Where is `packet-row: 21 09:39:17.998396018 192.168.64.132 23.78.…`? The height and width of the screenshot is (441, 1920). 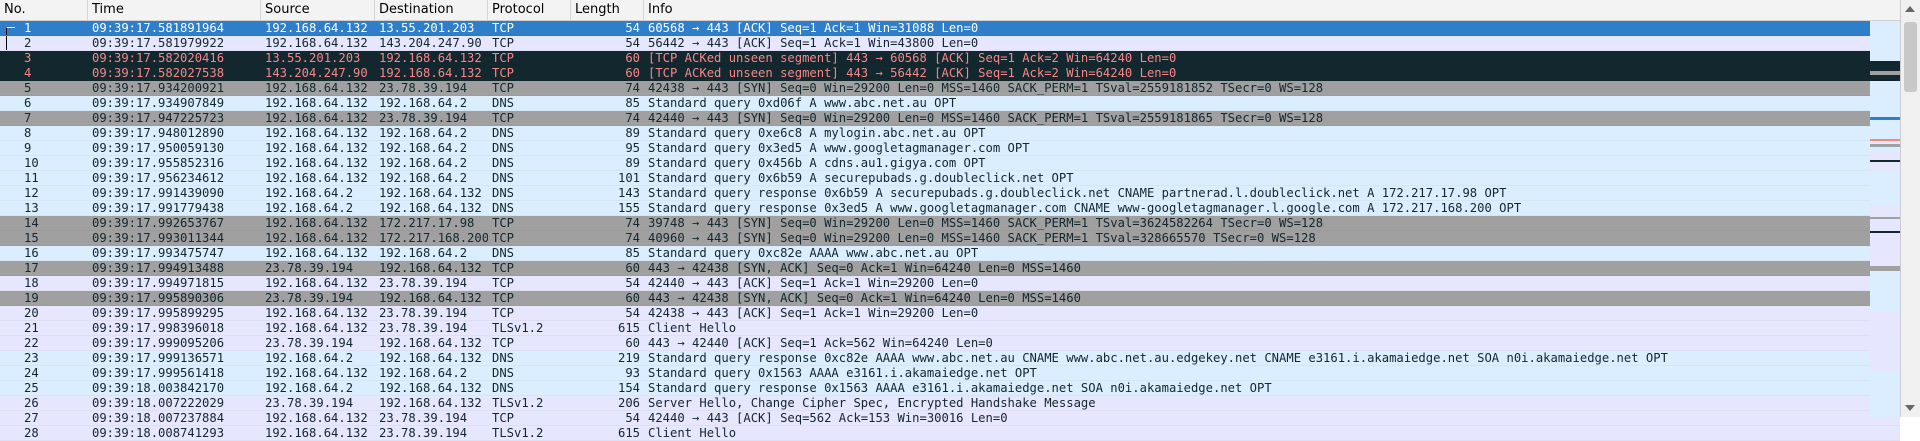
packet-row: 21 09:39:17.998396018 192.168.64.132 23.78.… is located at coordinates (950, 328).